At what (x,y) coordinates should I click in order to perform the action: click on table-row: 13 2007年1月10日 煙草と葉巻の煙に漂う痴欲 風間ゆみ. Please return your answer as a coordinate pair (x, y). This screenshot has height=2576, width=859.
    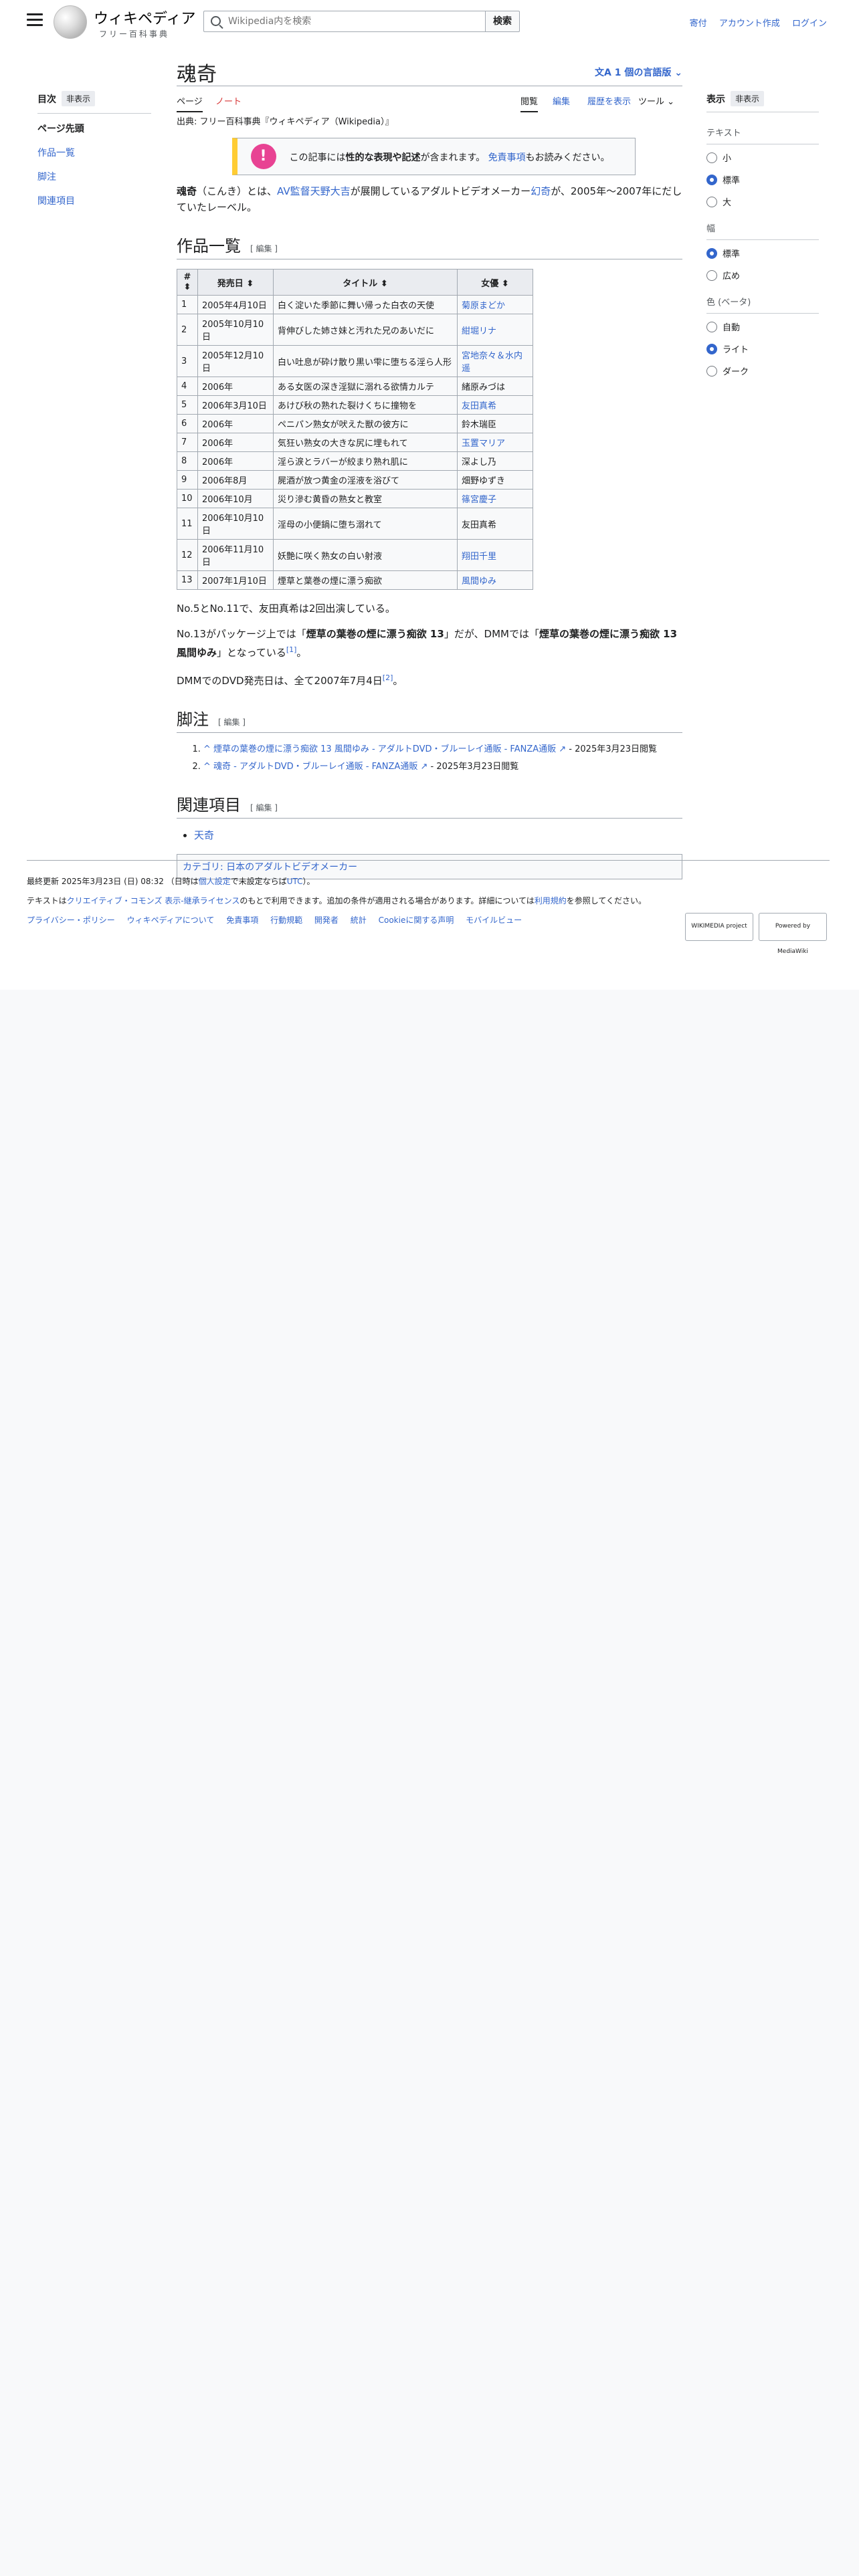
    Looking at the image, I should click on (355, 580).